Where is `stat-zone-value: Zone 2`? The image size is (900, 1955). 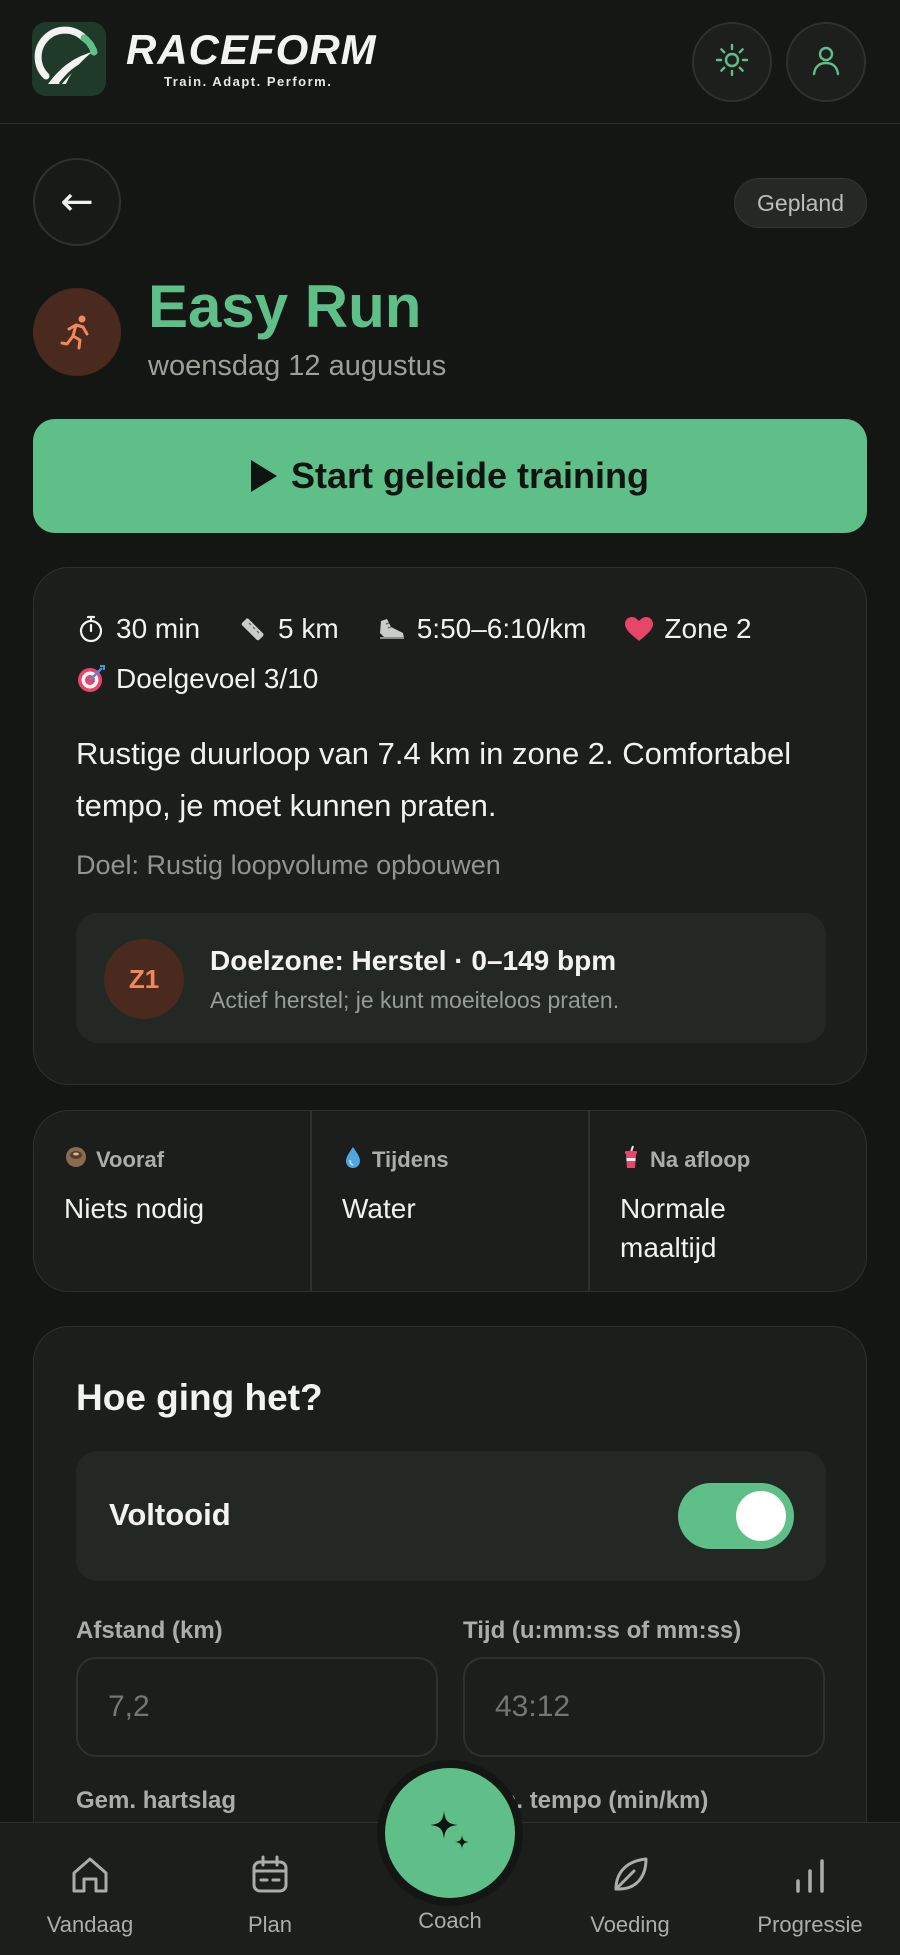 stat-zone-value: Zone 2 is located at coordinates (708, 628).